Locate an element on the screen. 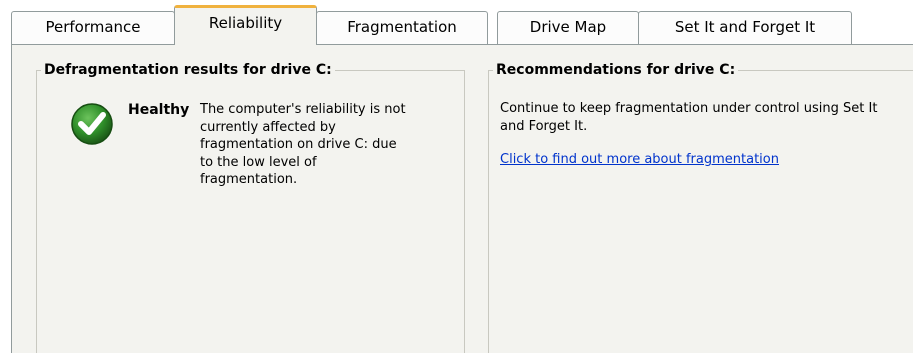 Image resolution: width=913 pixels, height=353 pixels. tab-set-it-and-forget-it: Set It and Forget It is located at coordinates (745, 27).